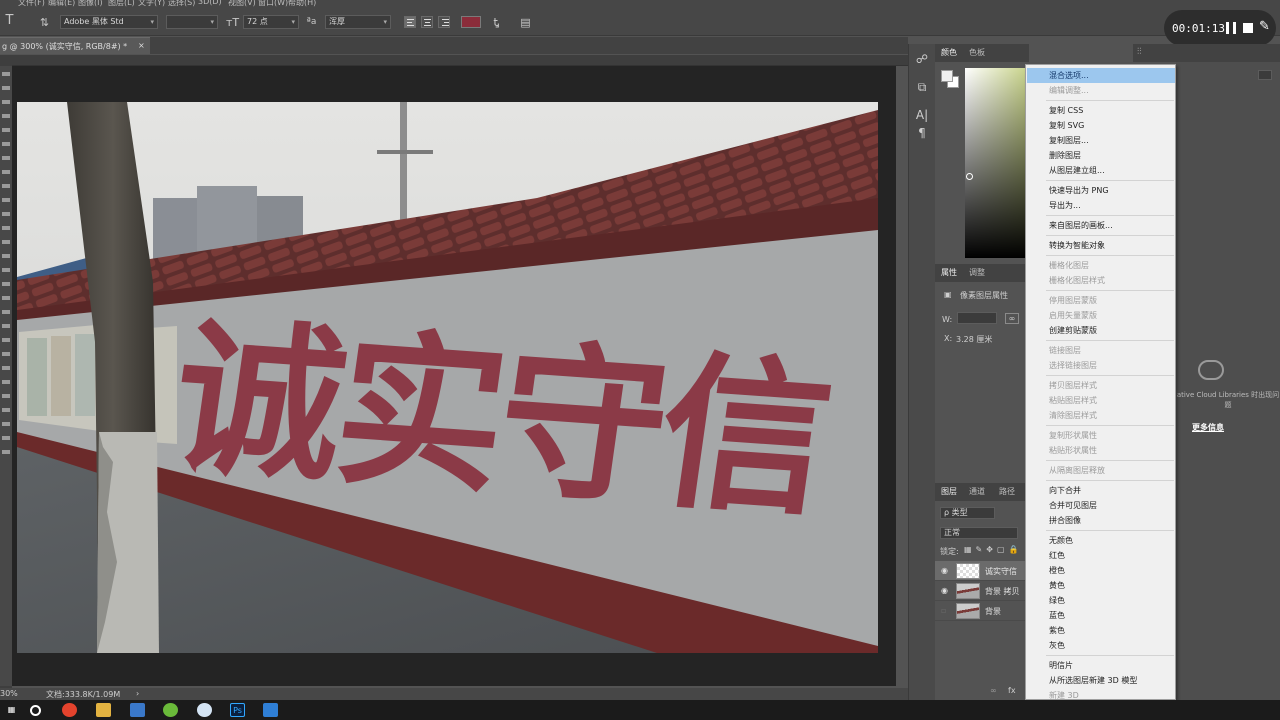 This screenshot has height=720, width=1280. I want to click on menu-0: 文件(F), so click(31, 4).